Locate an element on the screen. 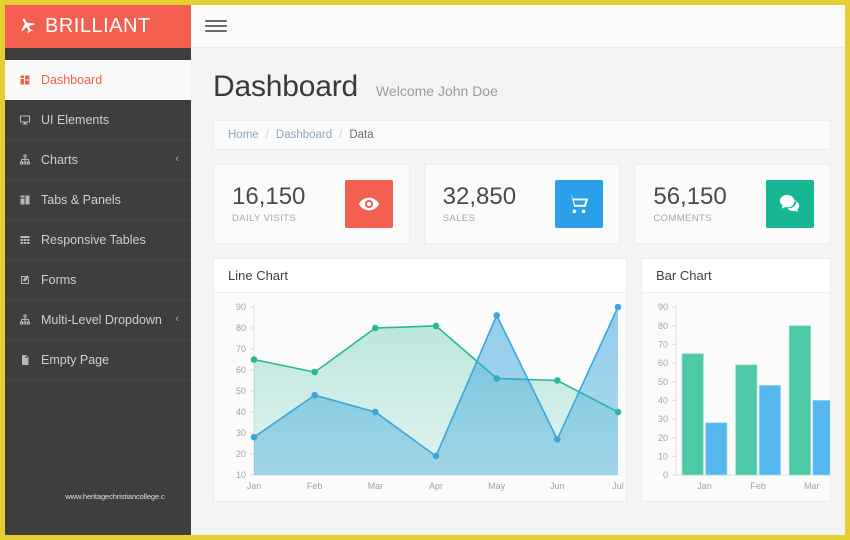  y-tick-label: 50 is located at coordinates (663, 382).